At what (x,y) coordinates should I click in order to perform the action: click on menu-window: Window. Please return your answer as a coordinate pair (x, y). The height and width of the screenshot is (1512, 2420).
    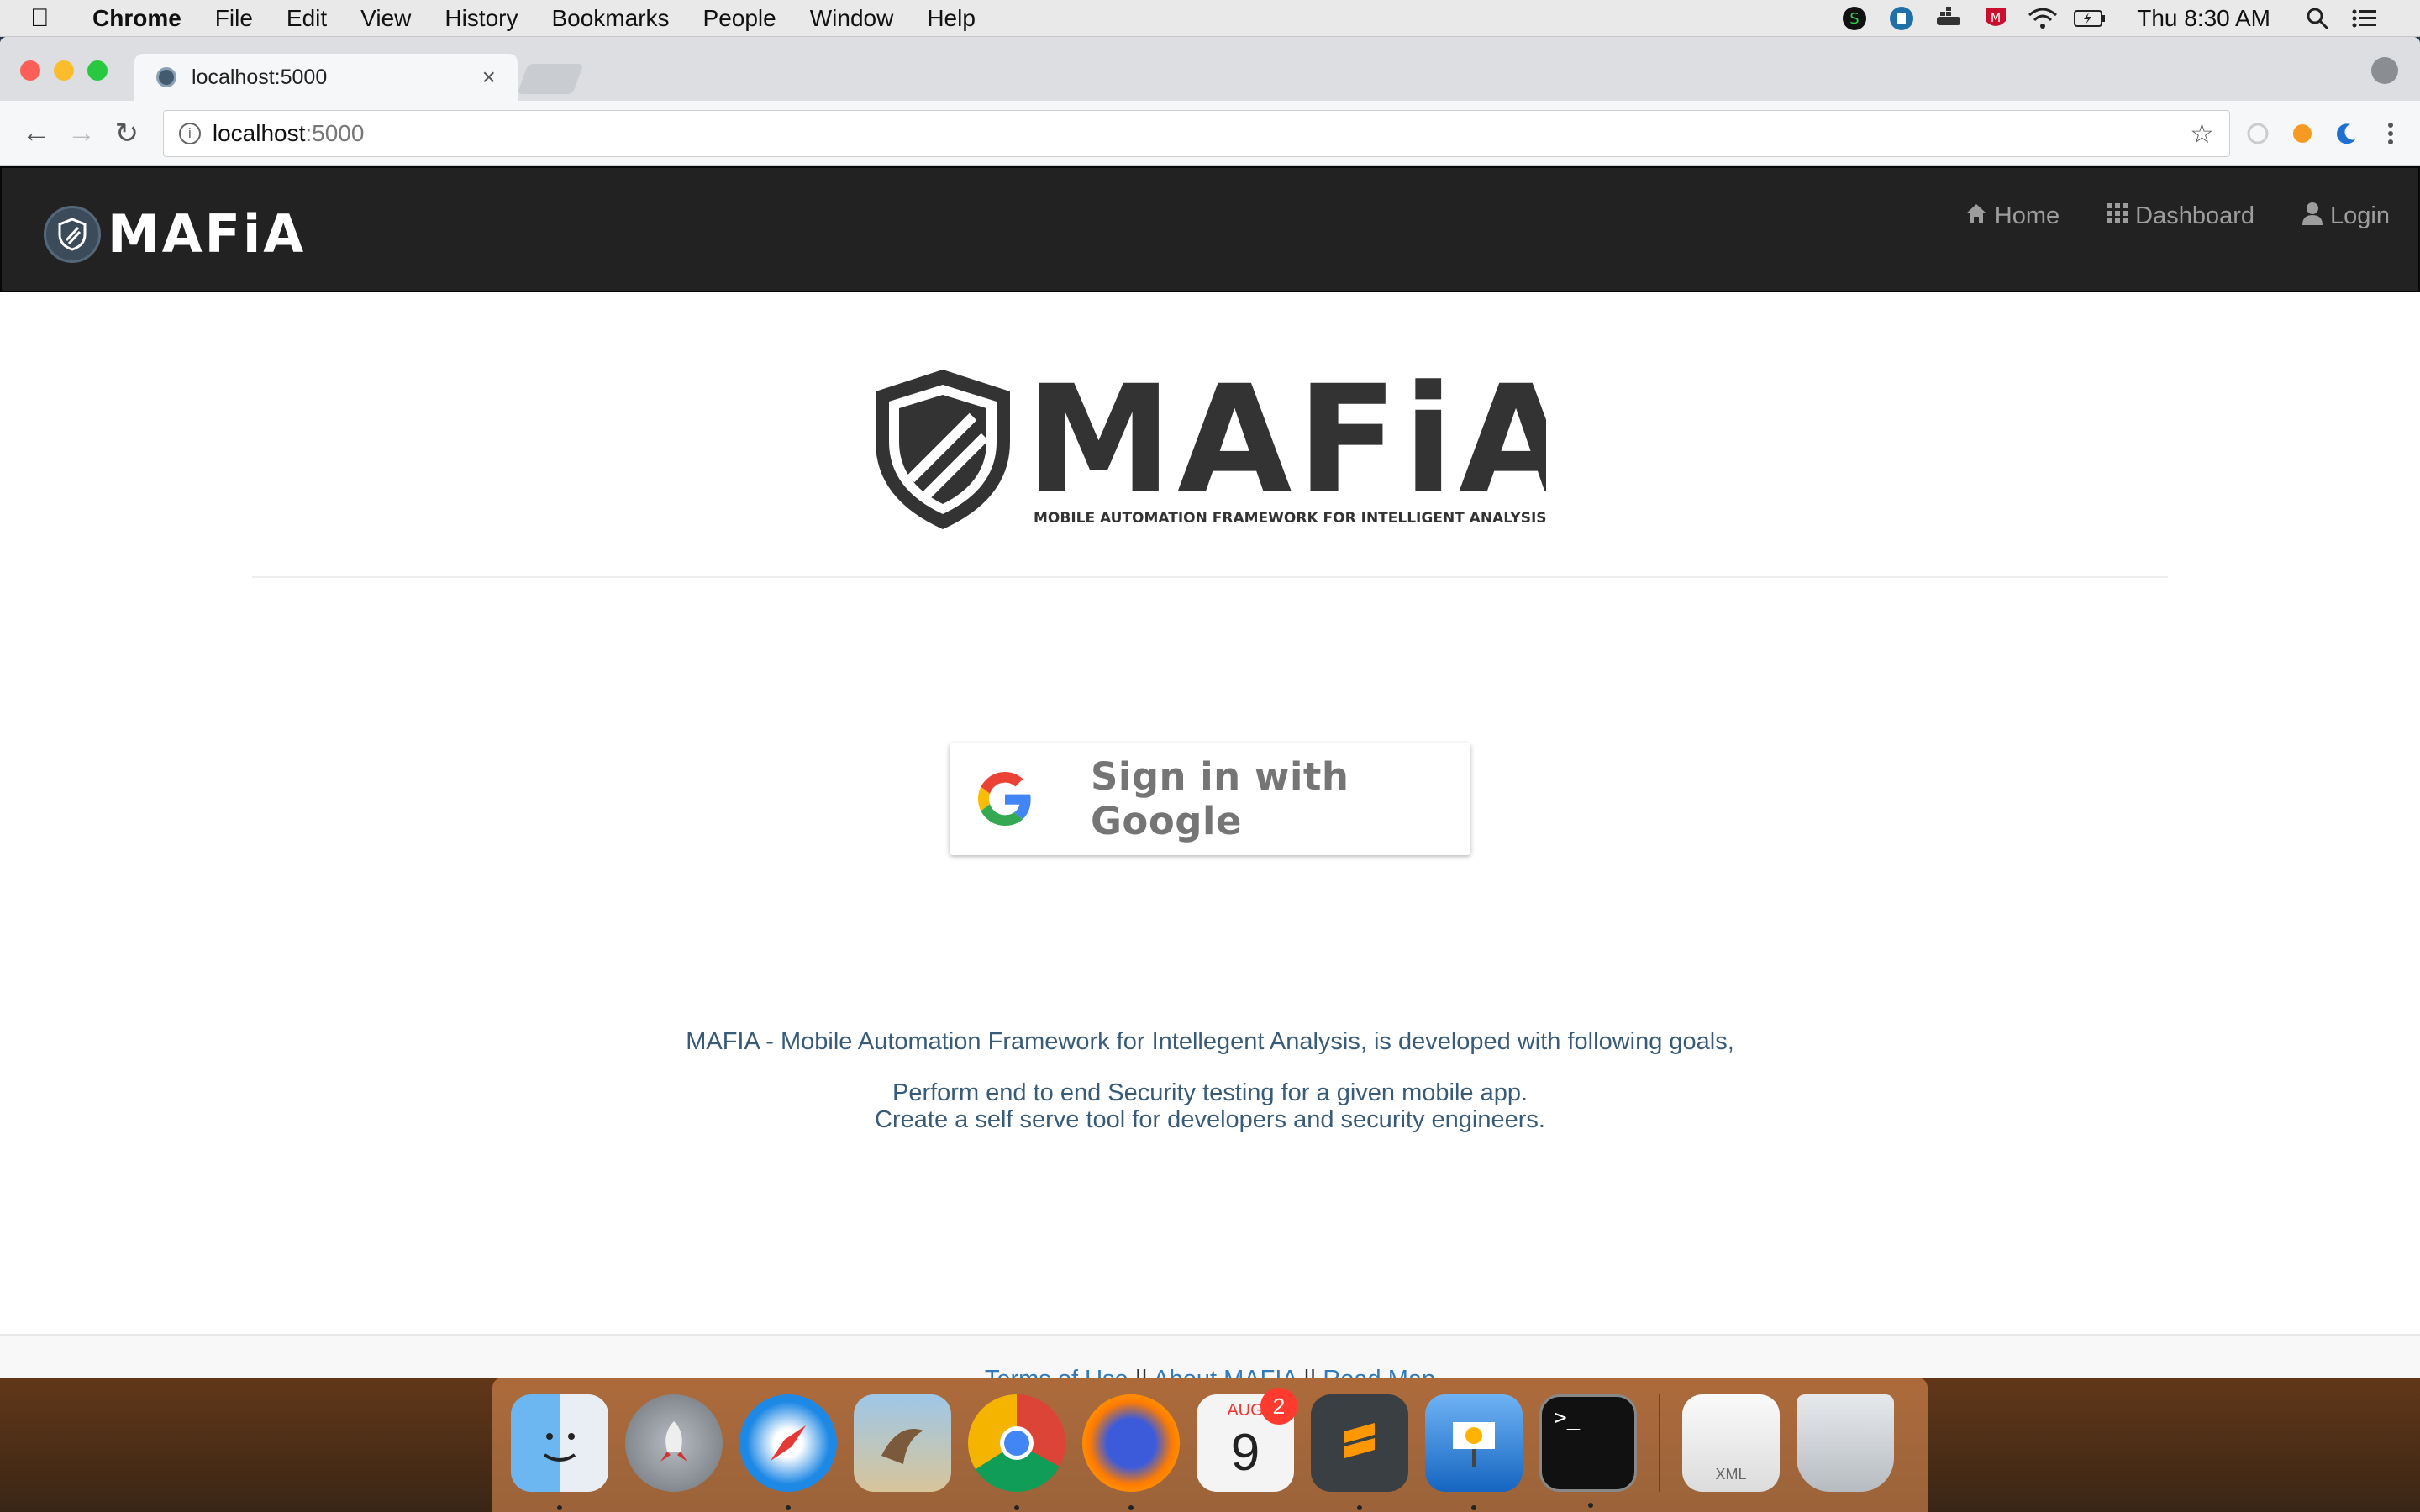
    Looking at the image, I should click on (852, 18).